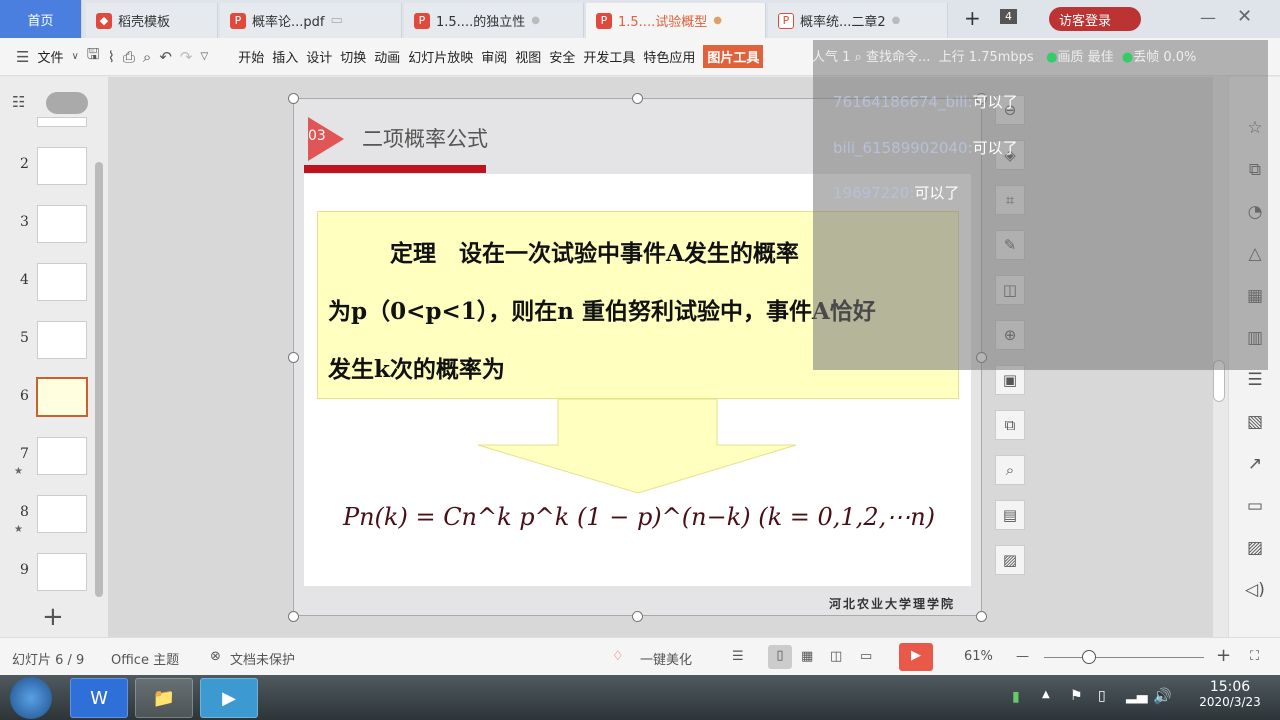 The width and height of the screenshot is (1280, 720). Describe the element at coordinates (669, 56) in the screenshot. I see `menu-features: 特色应用` at that location.